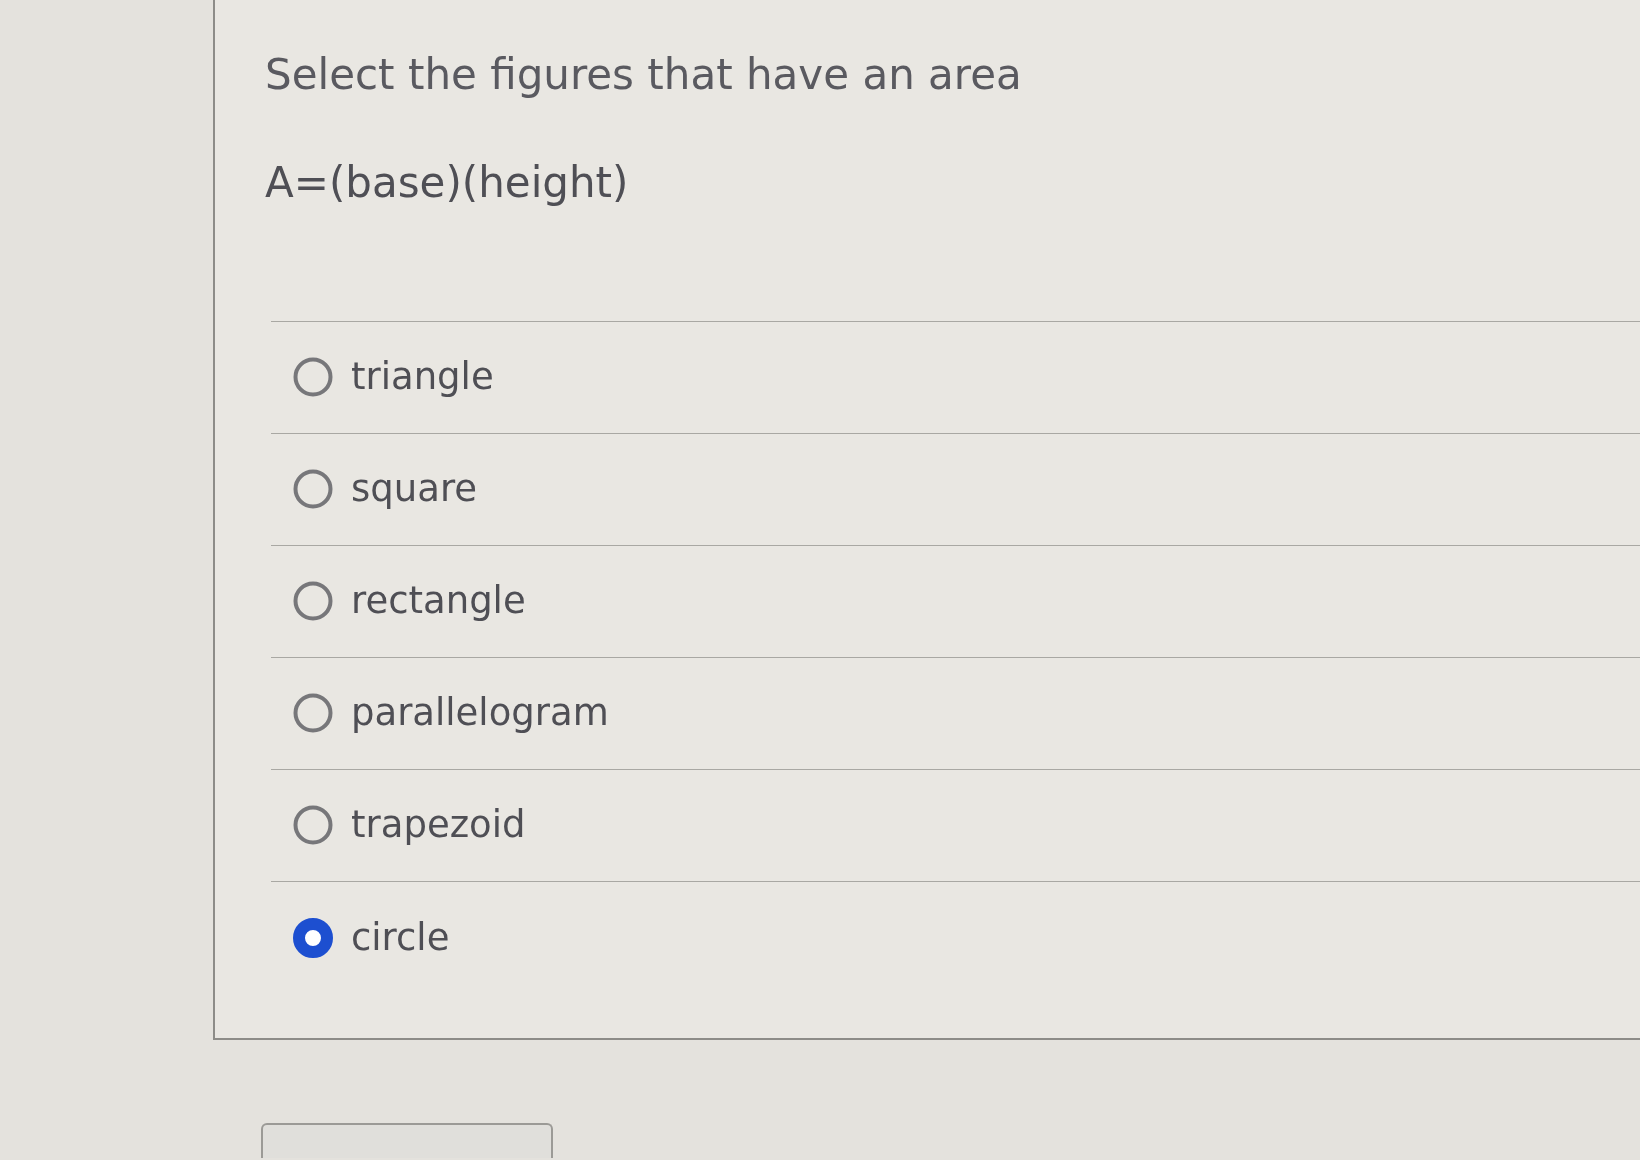  I want to click on option-label: circle, so click(400, 937).